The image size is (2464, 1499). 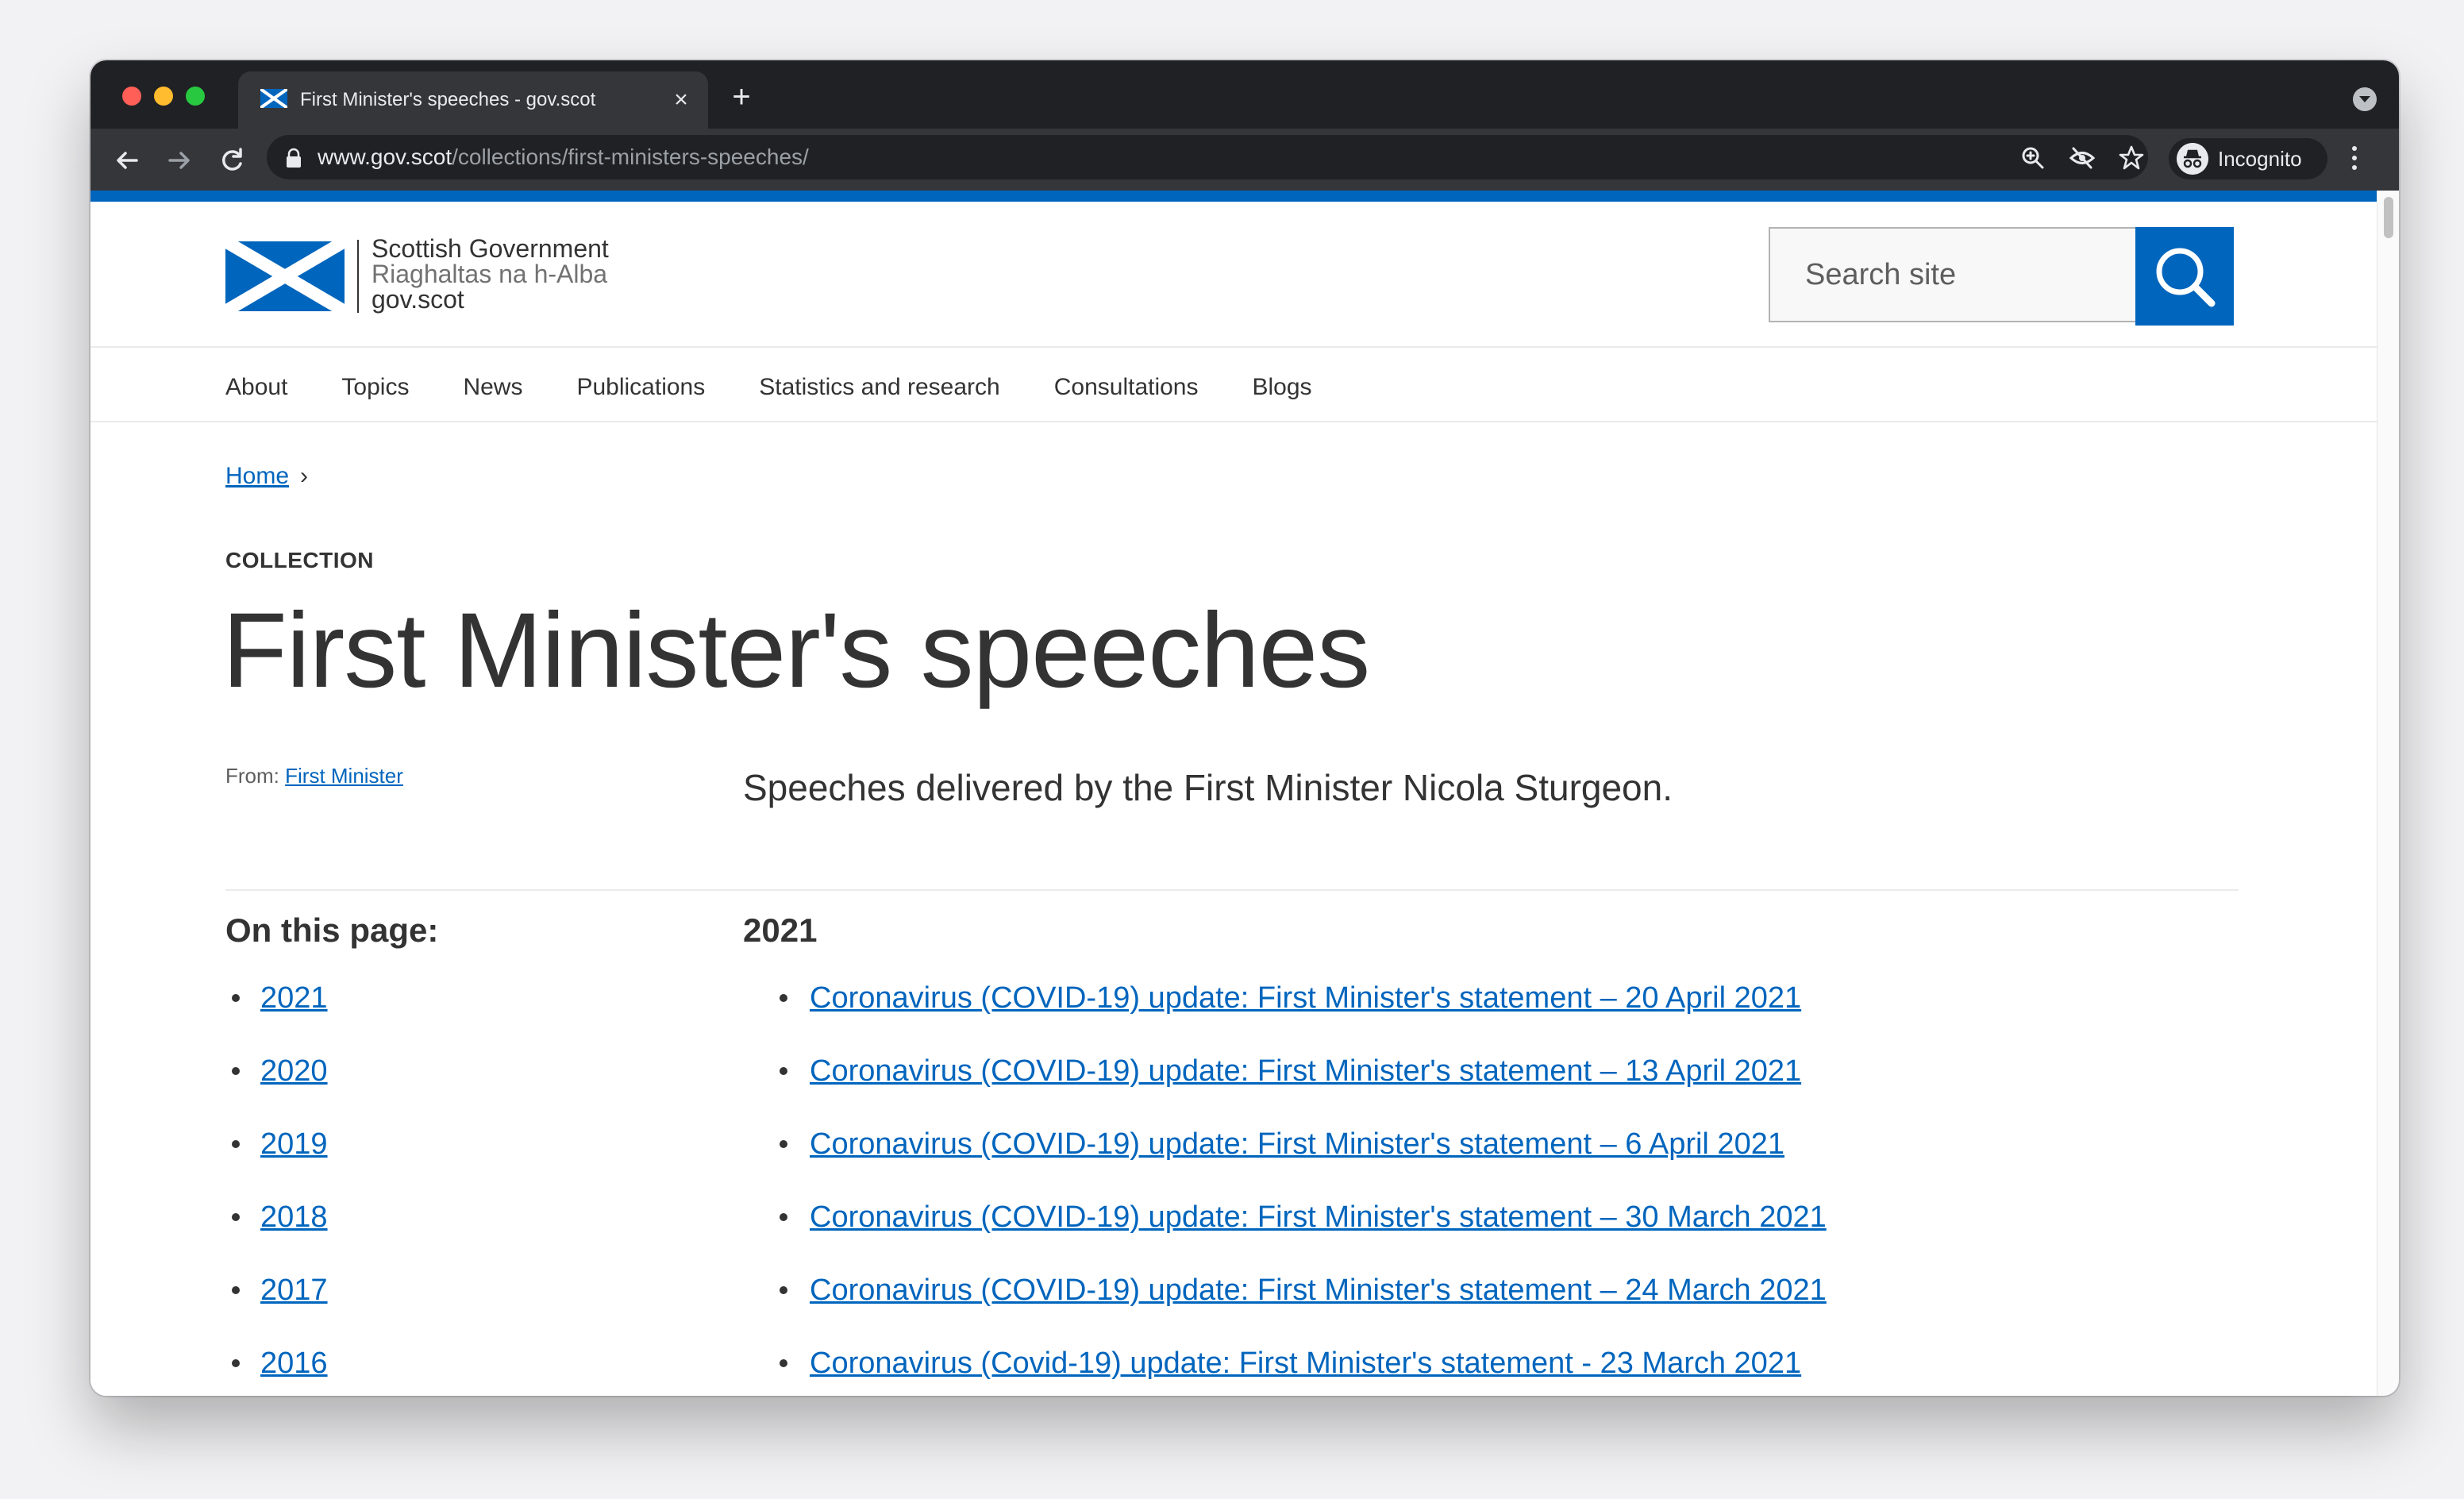 What do you see at coordinates (741, 97) in the screenshot?
I see `new-tab-icon: +` at bounding box center [741, 97].